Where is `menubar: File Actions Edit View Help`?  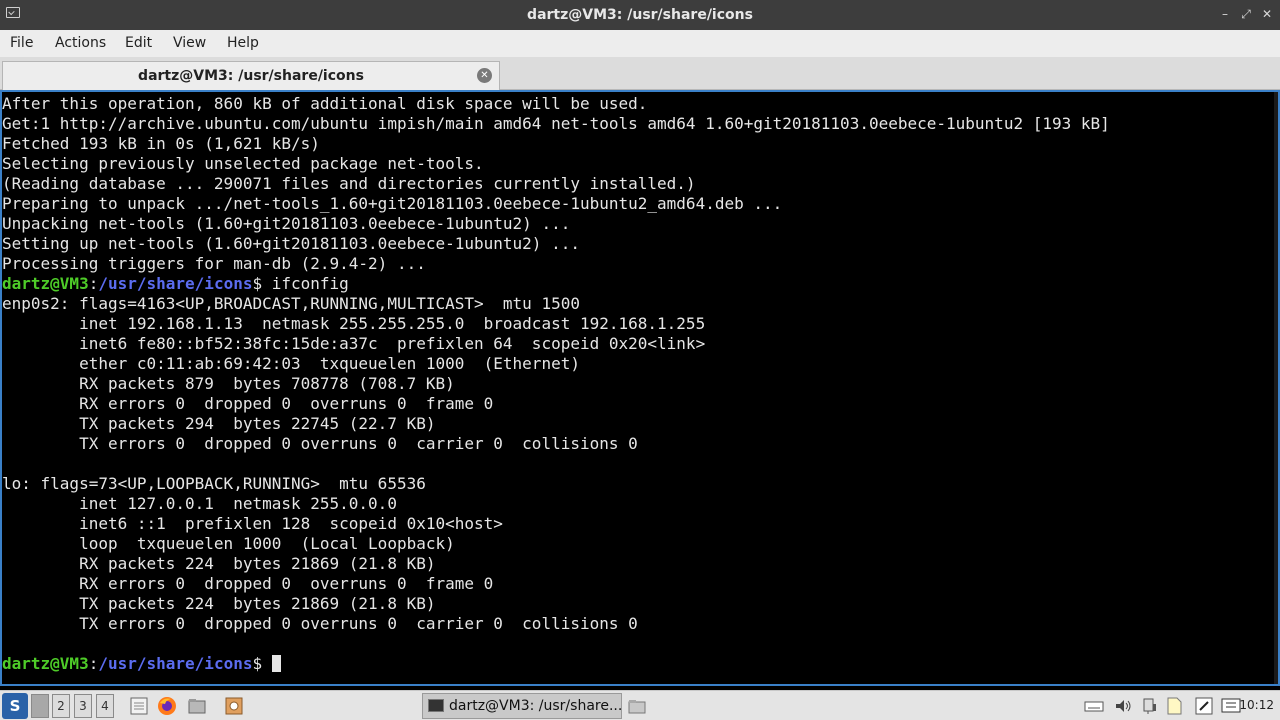 menubar: File Actions Edit View Help is located at coordinates (640, 43).